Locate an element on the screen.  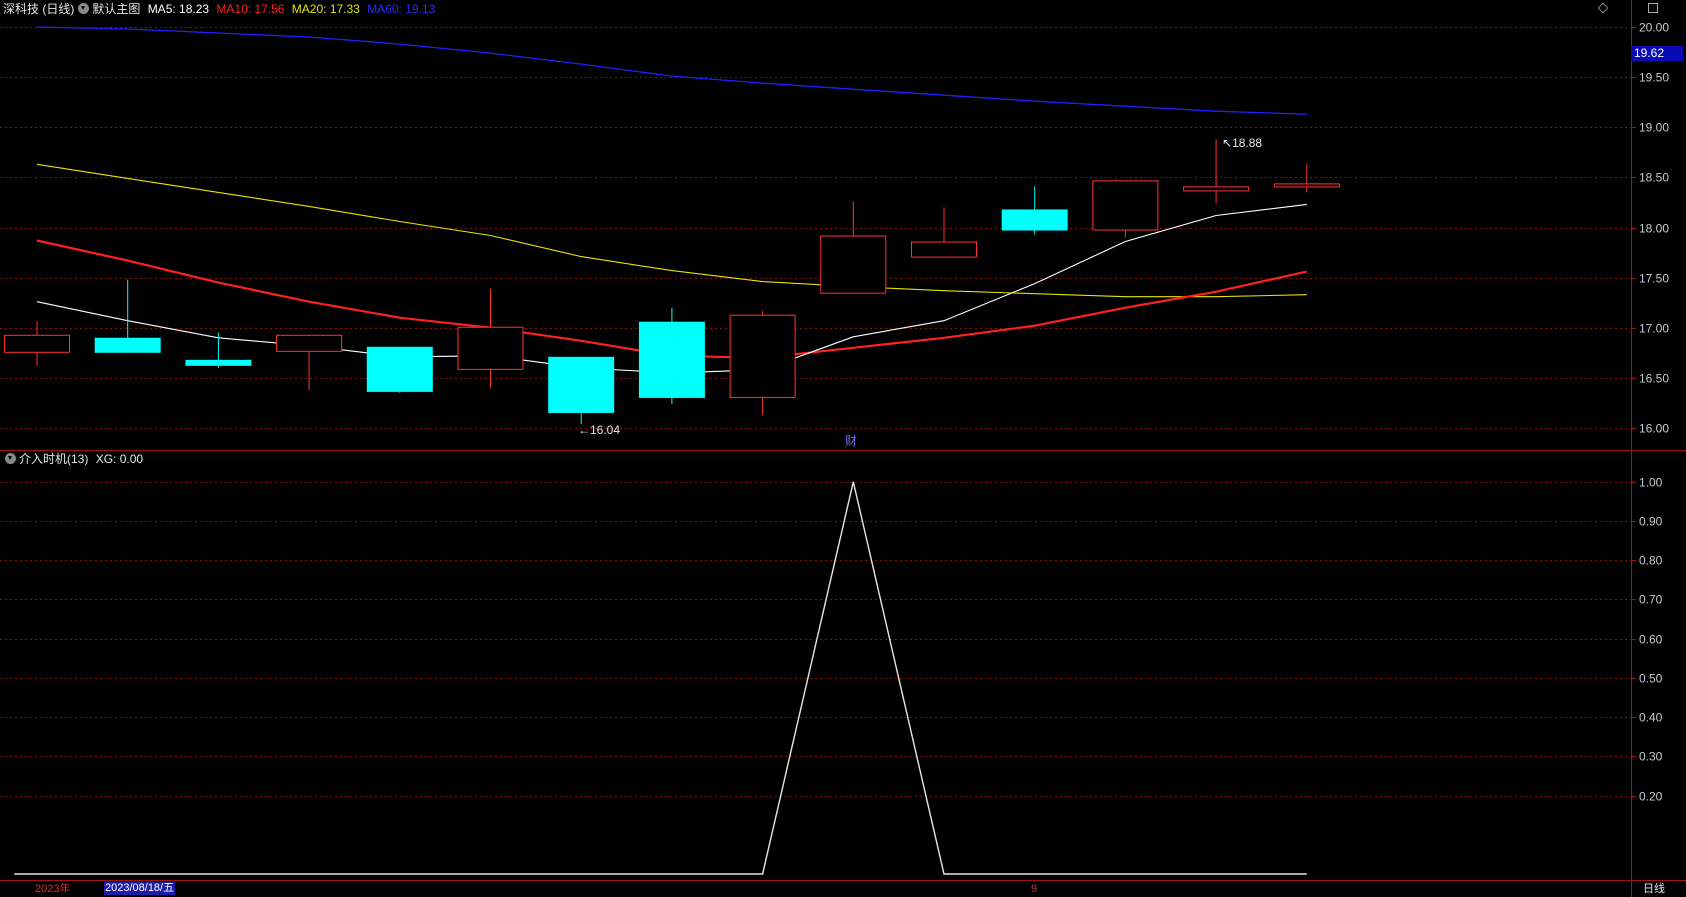
financial-report-marker: 财 is located at coordinates (851, 441).